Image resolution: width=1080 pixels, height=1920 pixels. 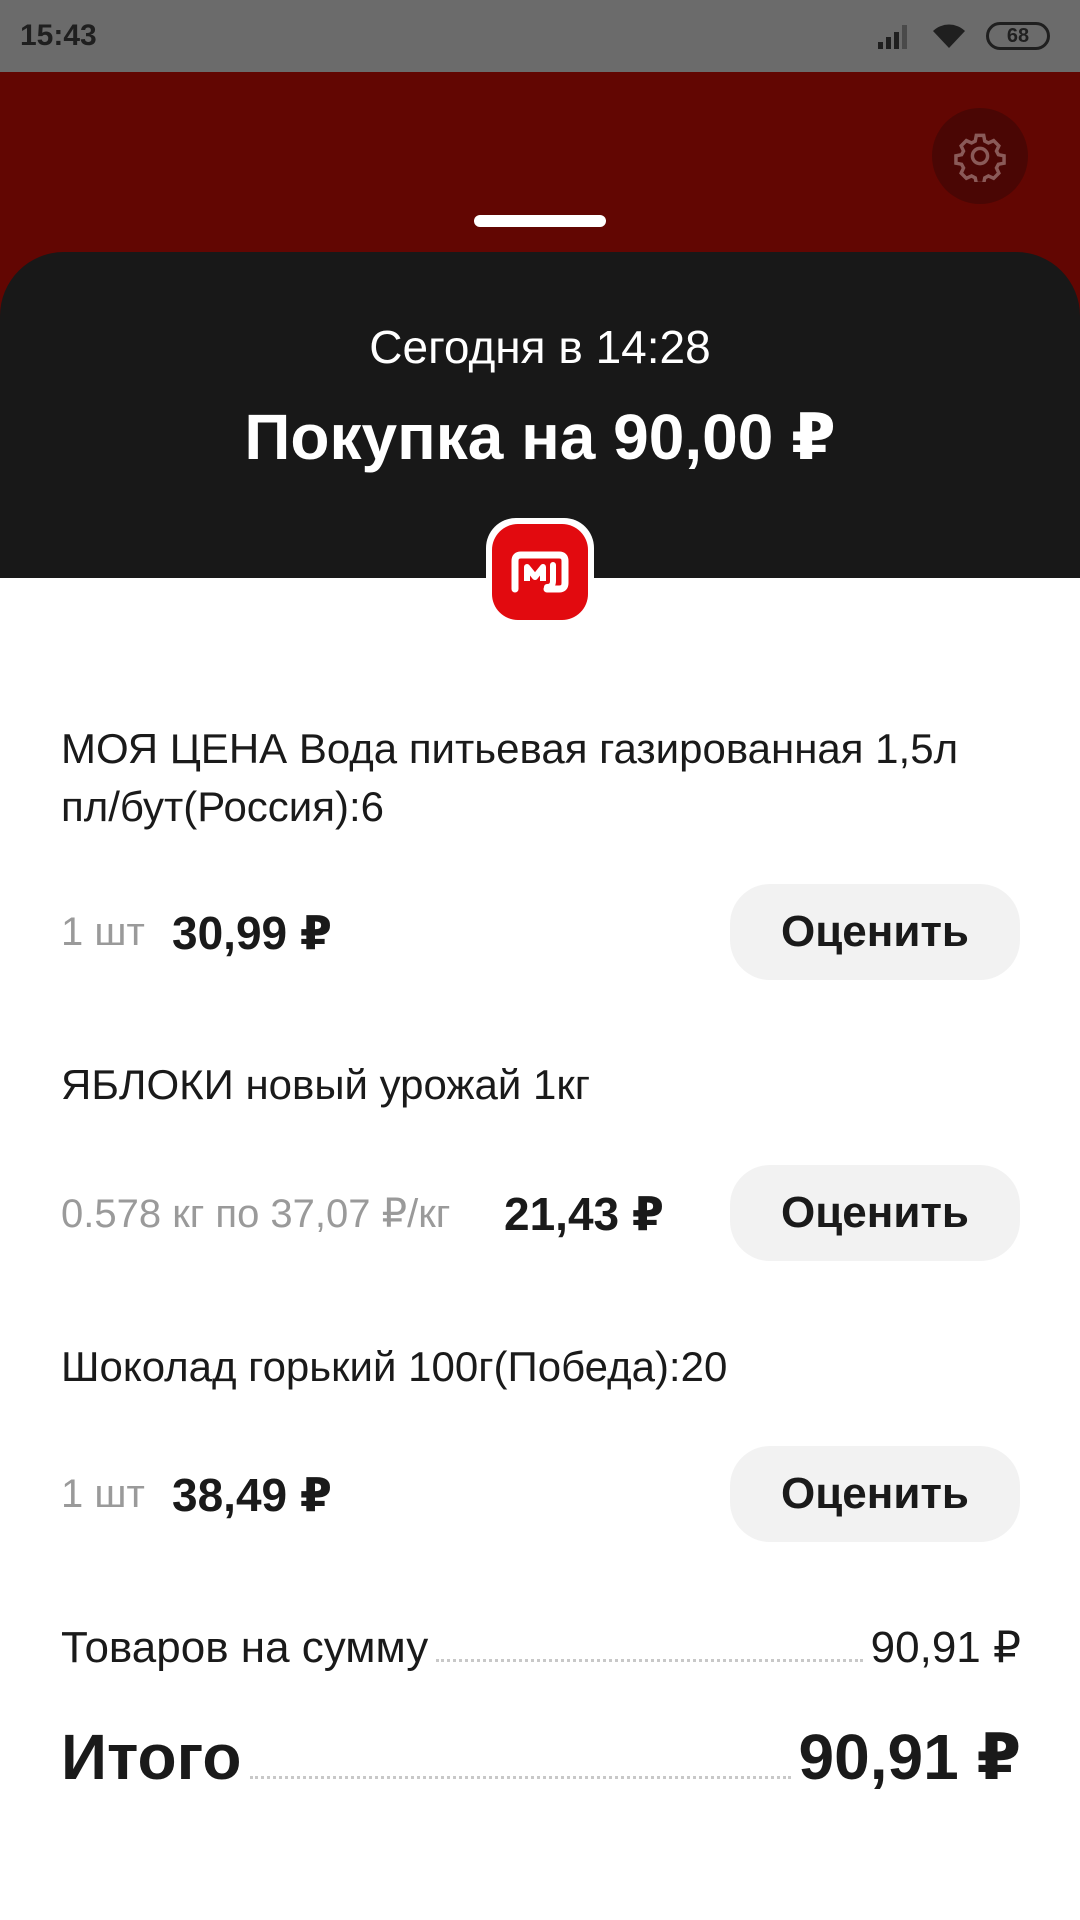 What do you see at coordinates (58, 35) in the screenshot?
I see `status-time: 15:43` at bounding box center [58, 35].